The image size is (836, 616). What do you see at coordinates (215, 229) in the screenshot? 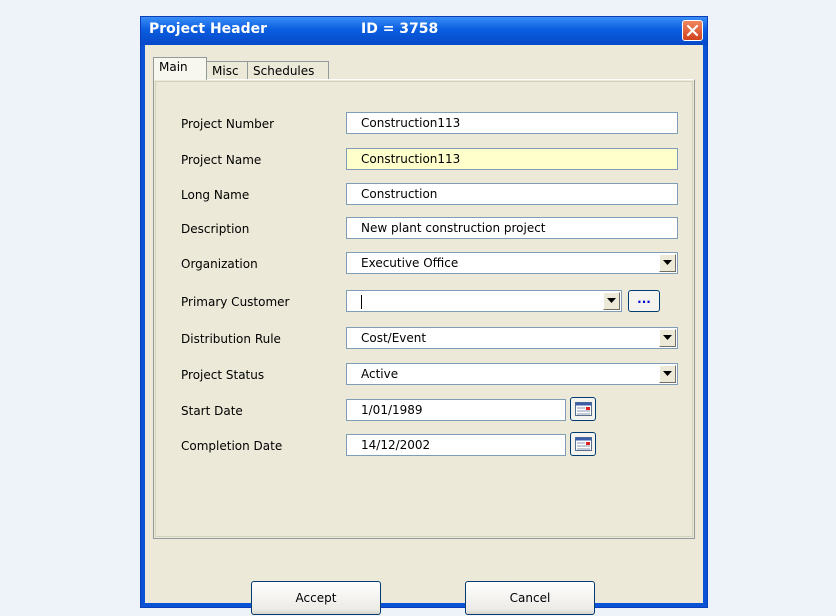
I see `description-label: Description` at bounding box center [215, 229].